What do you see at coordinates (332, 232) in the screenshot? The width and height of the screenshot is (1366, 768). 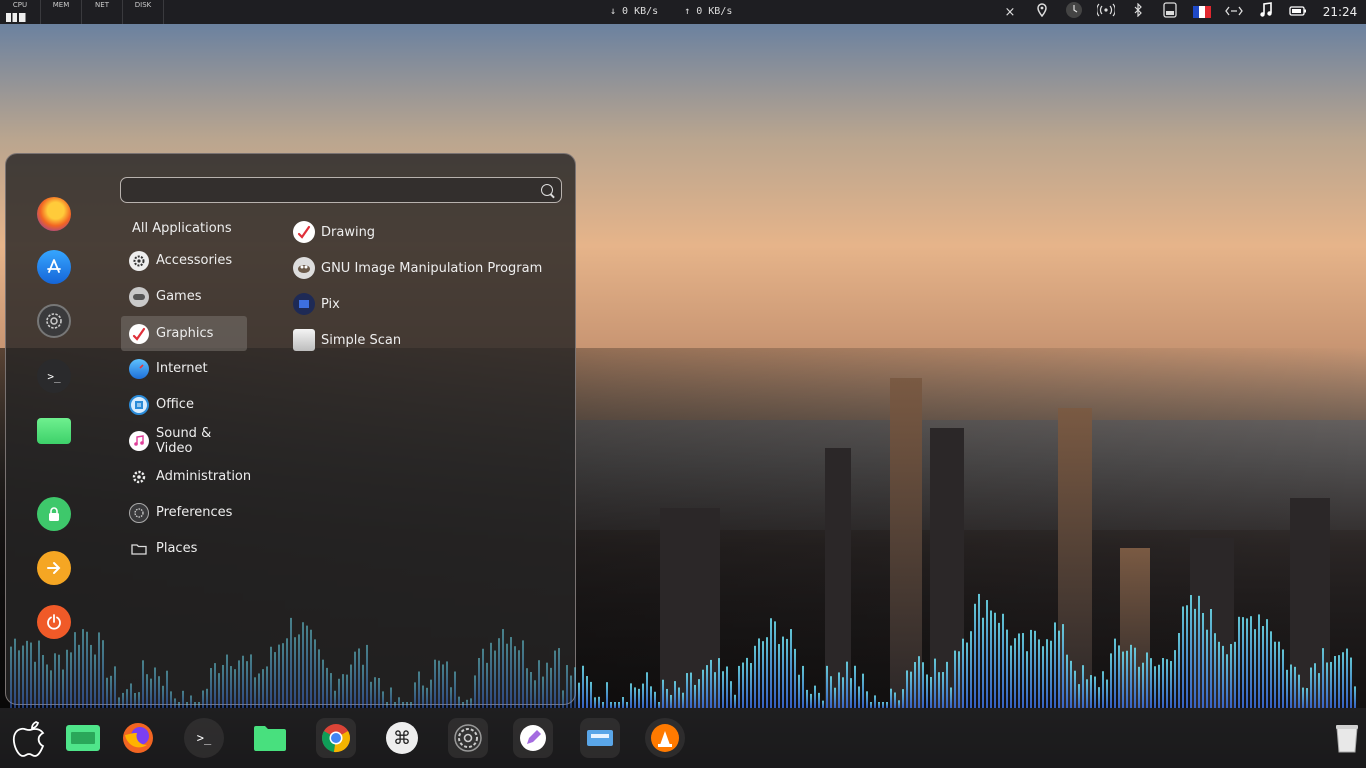 I see `app-drawing: Drawing` at bounding box center [332, 232].